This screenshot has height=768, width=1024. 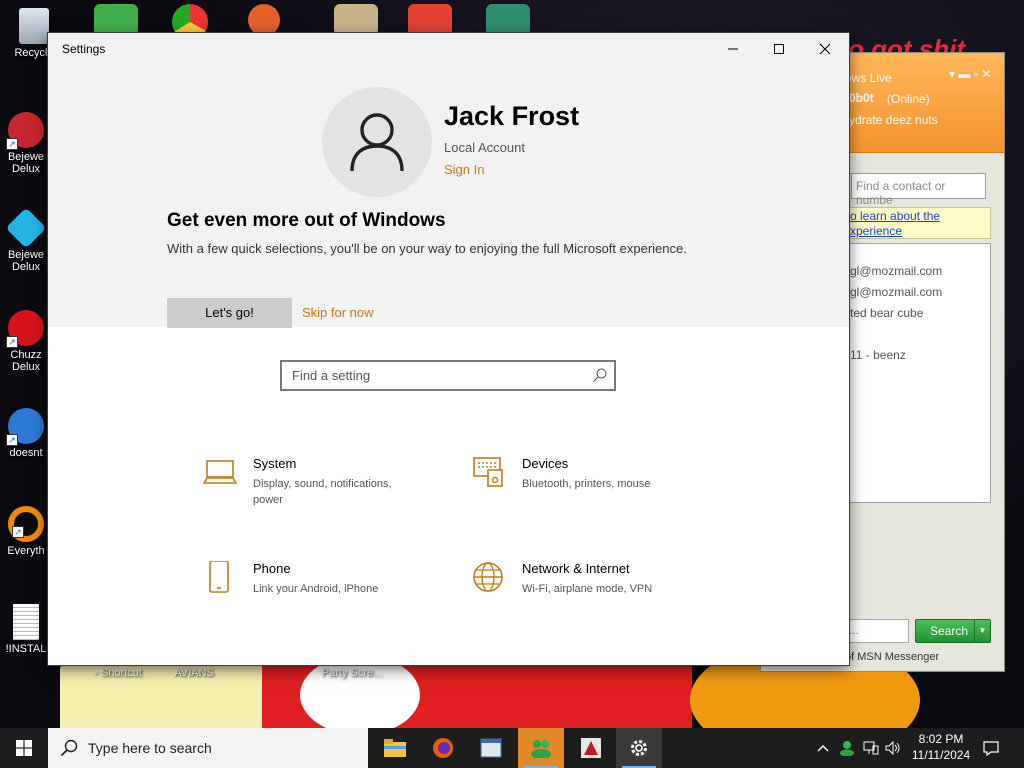 I want to click on find-setting-placeholder: Find a setting, so click(x=331, y=375).